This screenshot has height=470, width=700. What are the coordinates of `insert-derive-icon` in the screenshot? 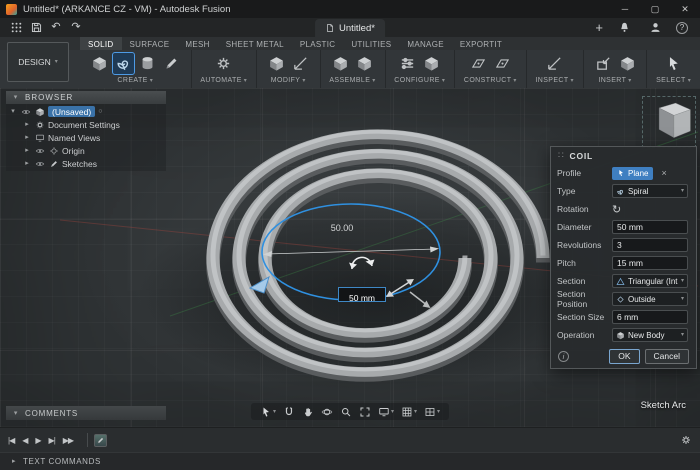 It's located at (627, 63).